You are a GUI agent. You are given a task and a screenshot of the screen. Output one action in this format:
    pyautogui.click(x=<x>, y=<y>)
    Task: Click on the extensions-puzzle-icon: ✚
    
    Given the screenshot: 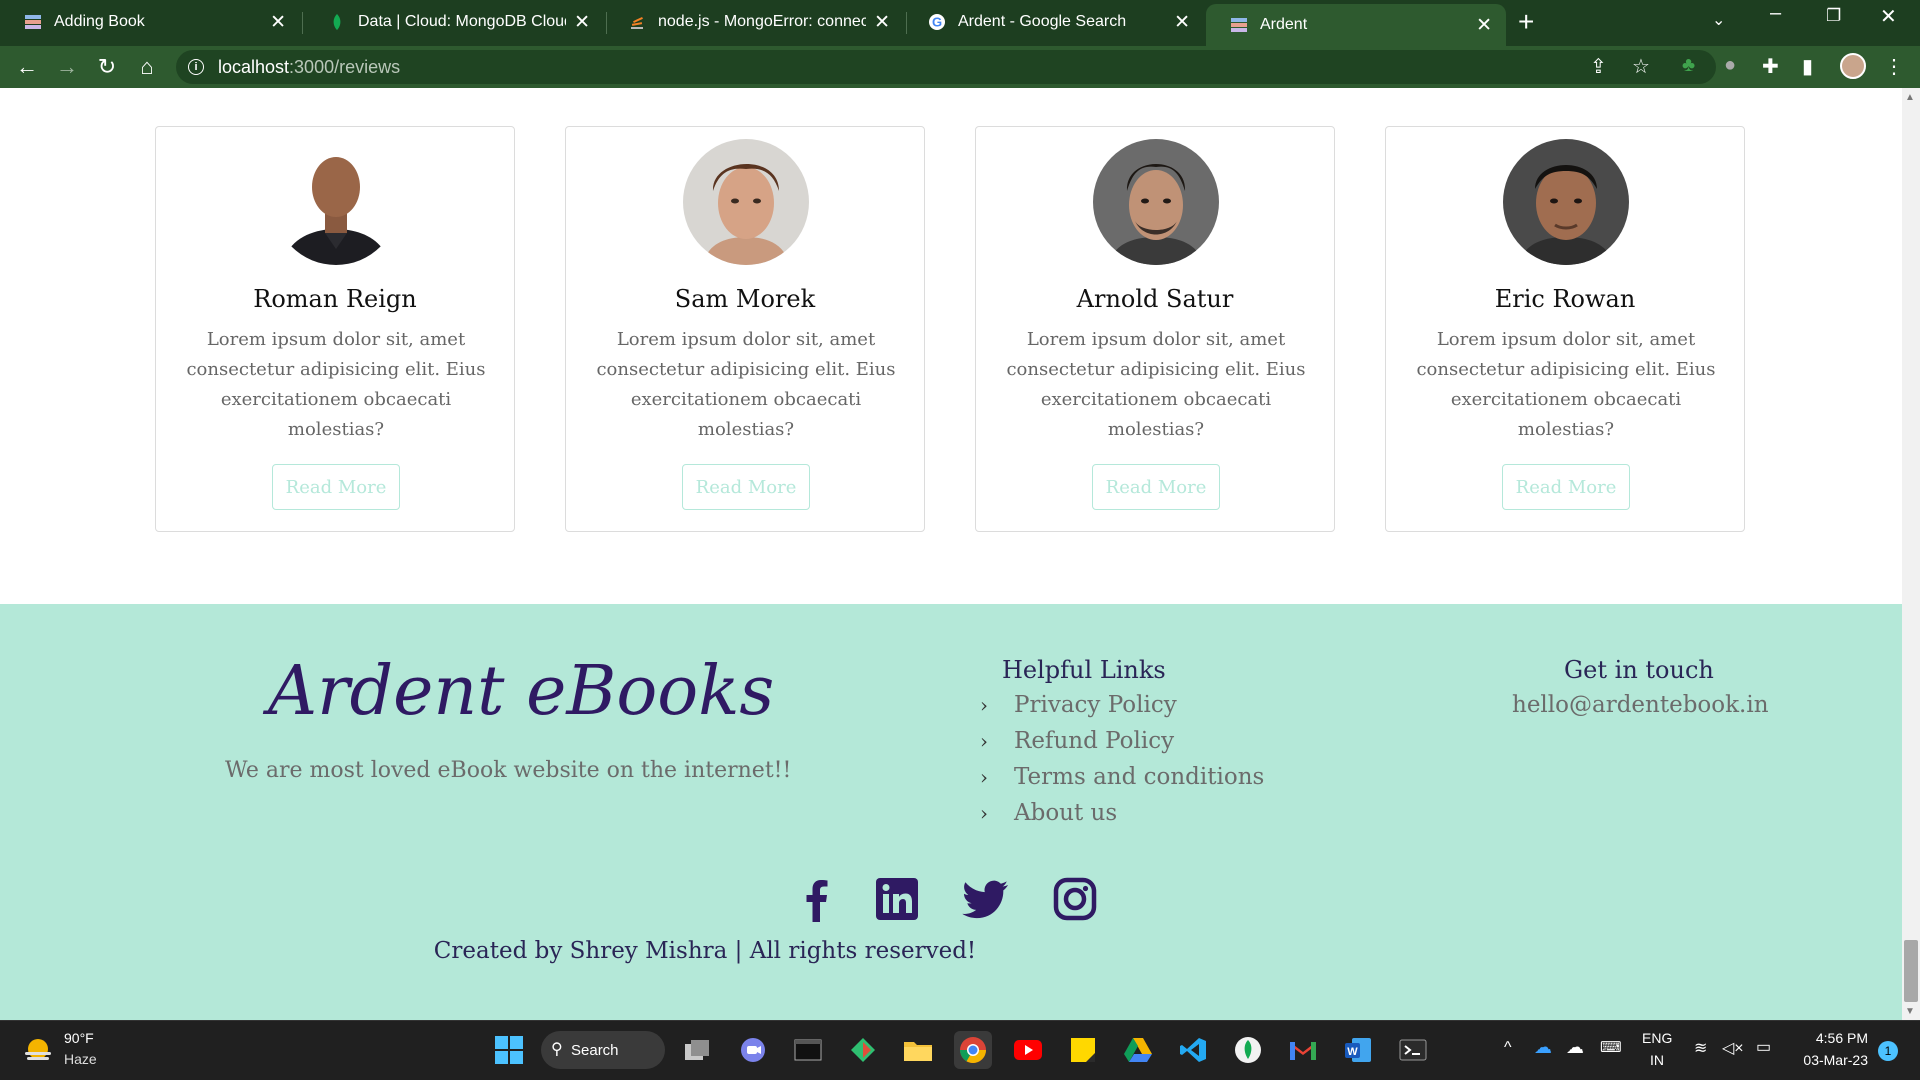 What is the action you would take?
    pyautogui.click(x=1770, y=66)
    